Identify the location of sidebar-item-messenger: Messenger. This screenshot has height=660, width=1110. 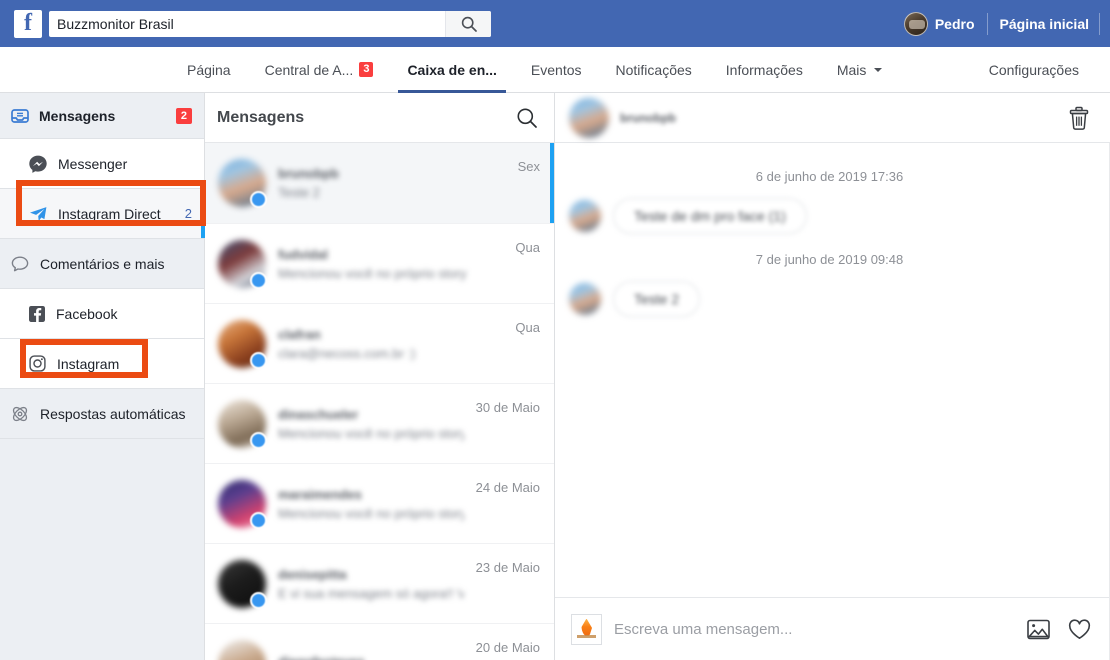
(102, 163).